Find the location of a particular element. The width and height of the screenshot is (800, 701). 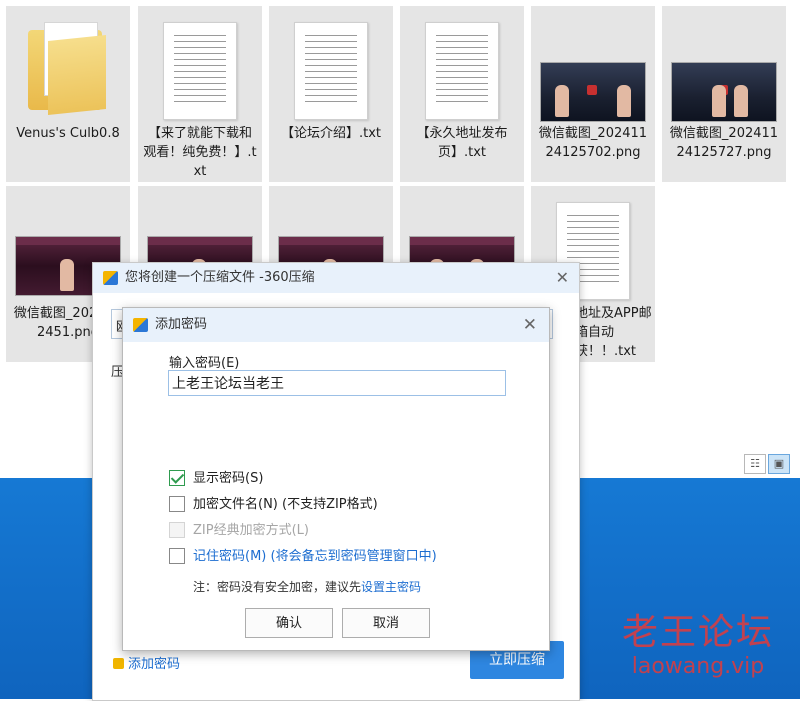

file-item-txt: 【永久地址发布页】.txt is located at coordinates (462, 94).